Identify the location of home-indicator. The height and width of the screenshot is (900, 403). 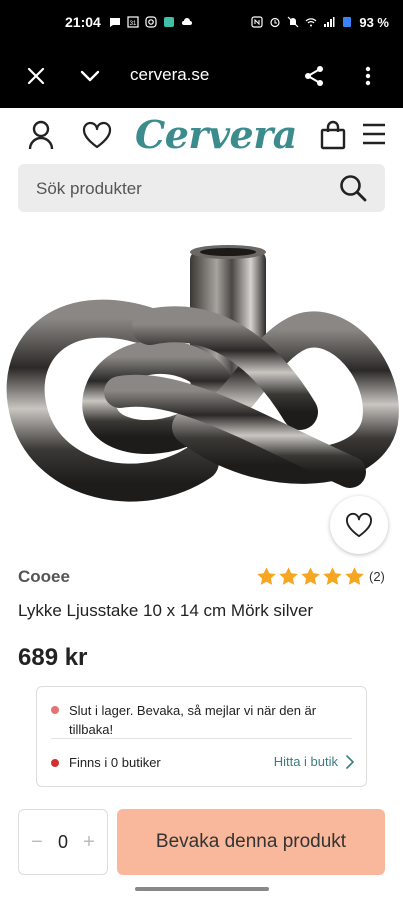
(202, 889).